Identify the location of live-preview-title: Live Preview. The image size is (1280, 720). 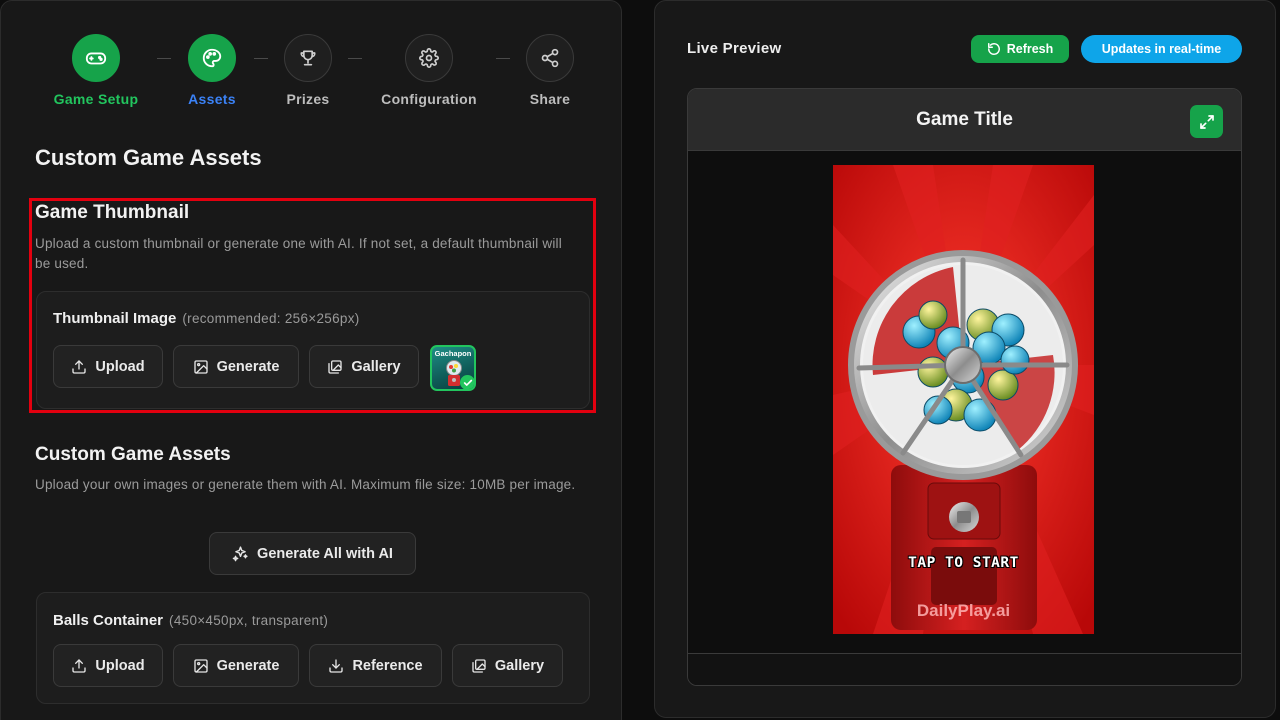
(734, 48).